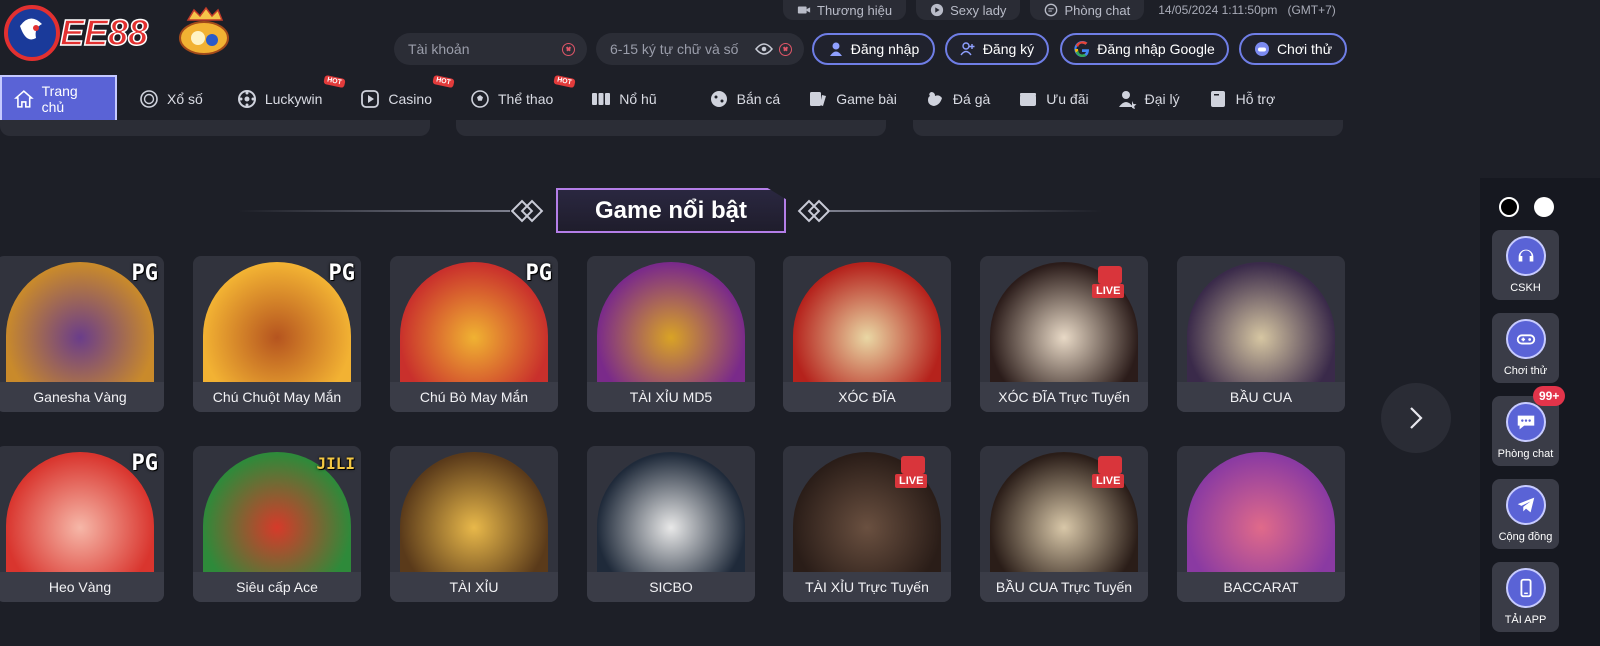 Image resolution: width=1600 pixels, height=646 pixels. I want to click on game-title: Siêu cấp Ace, so click(277, 587).